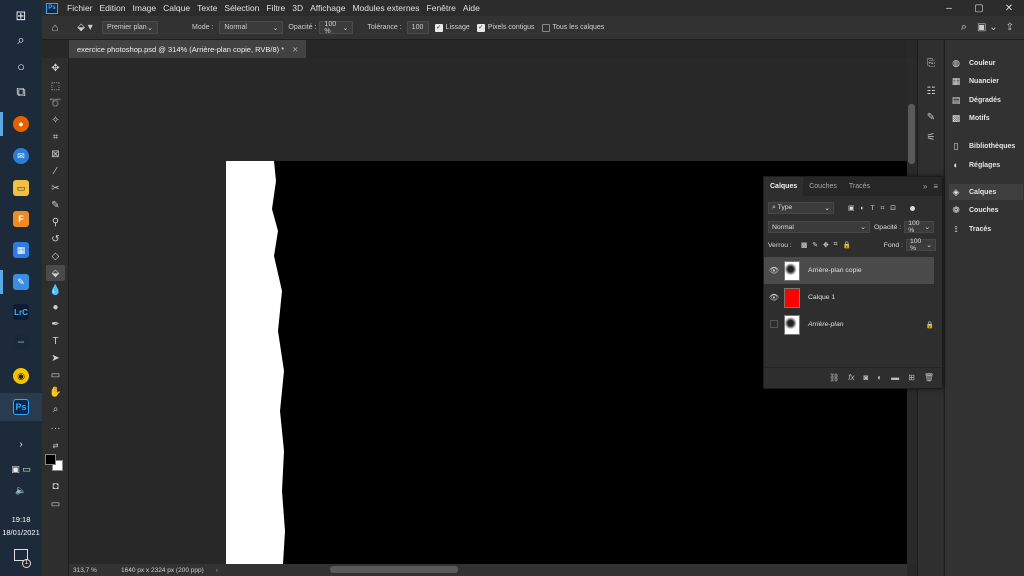  Describe the element at coordinates (823, 186) in the screenshot. I see `tab-couches: Couches` at that location.